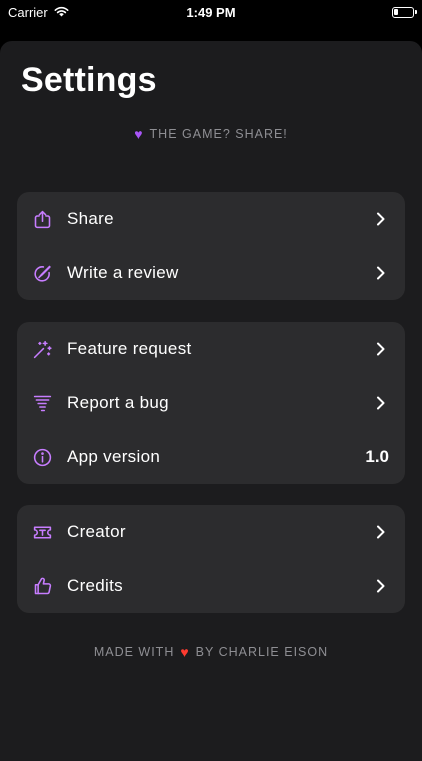  Describe the element at coordinates (211, 219) in the screenshot. I see `share-row: Share` at that location.